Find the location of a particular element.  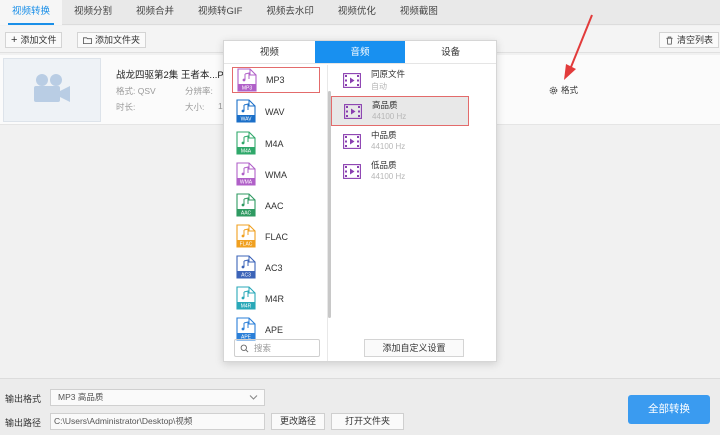

format-label: M4A is located at coordinates (274, 144).